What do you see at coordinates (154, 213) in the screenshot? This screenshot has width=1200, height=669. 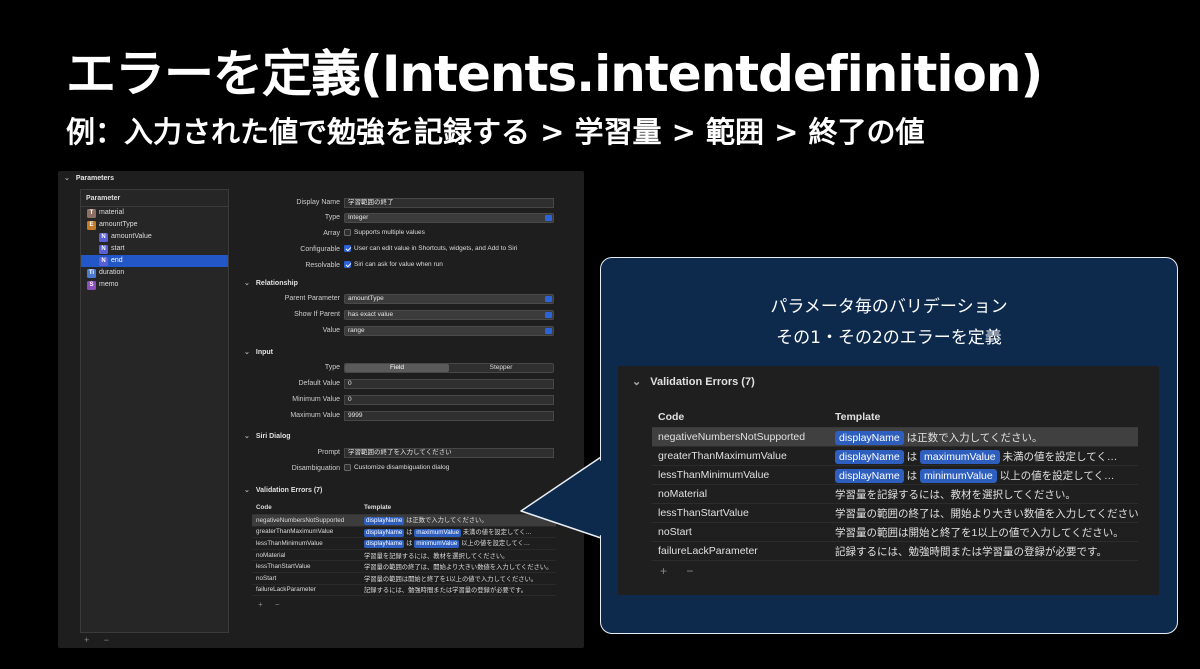 I see `parameter-item-material: Tmaterial` at bounding box center [154, 213].